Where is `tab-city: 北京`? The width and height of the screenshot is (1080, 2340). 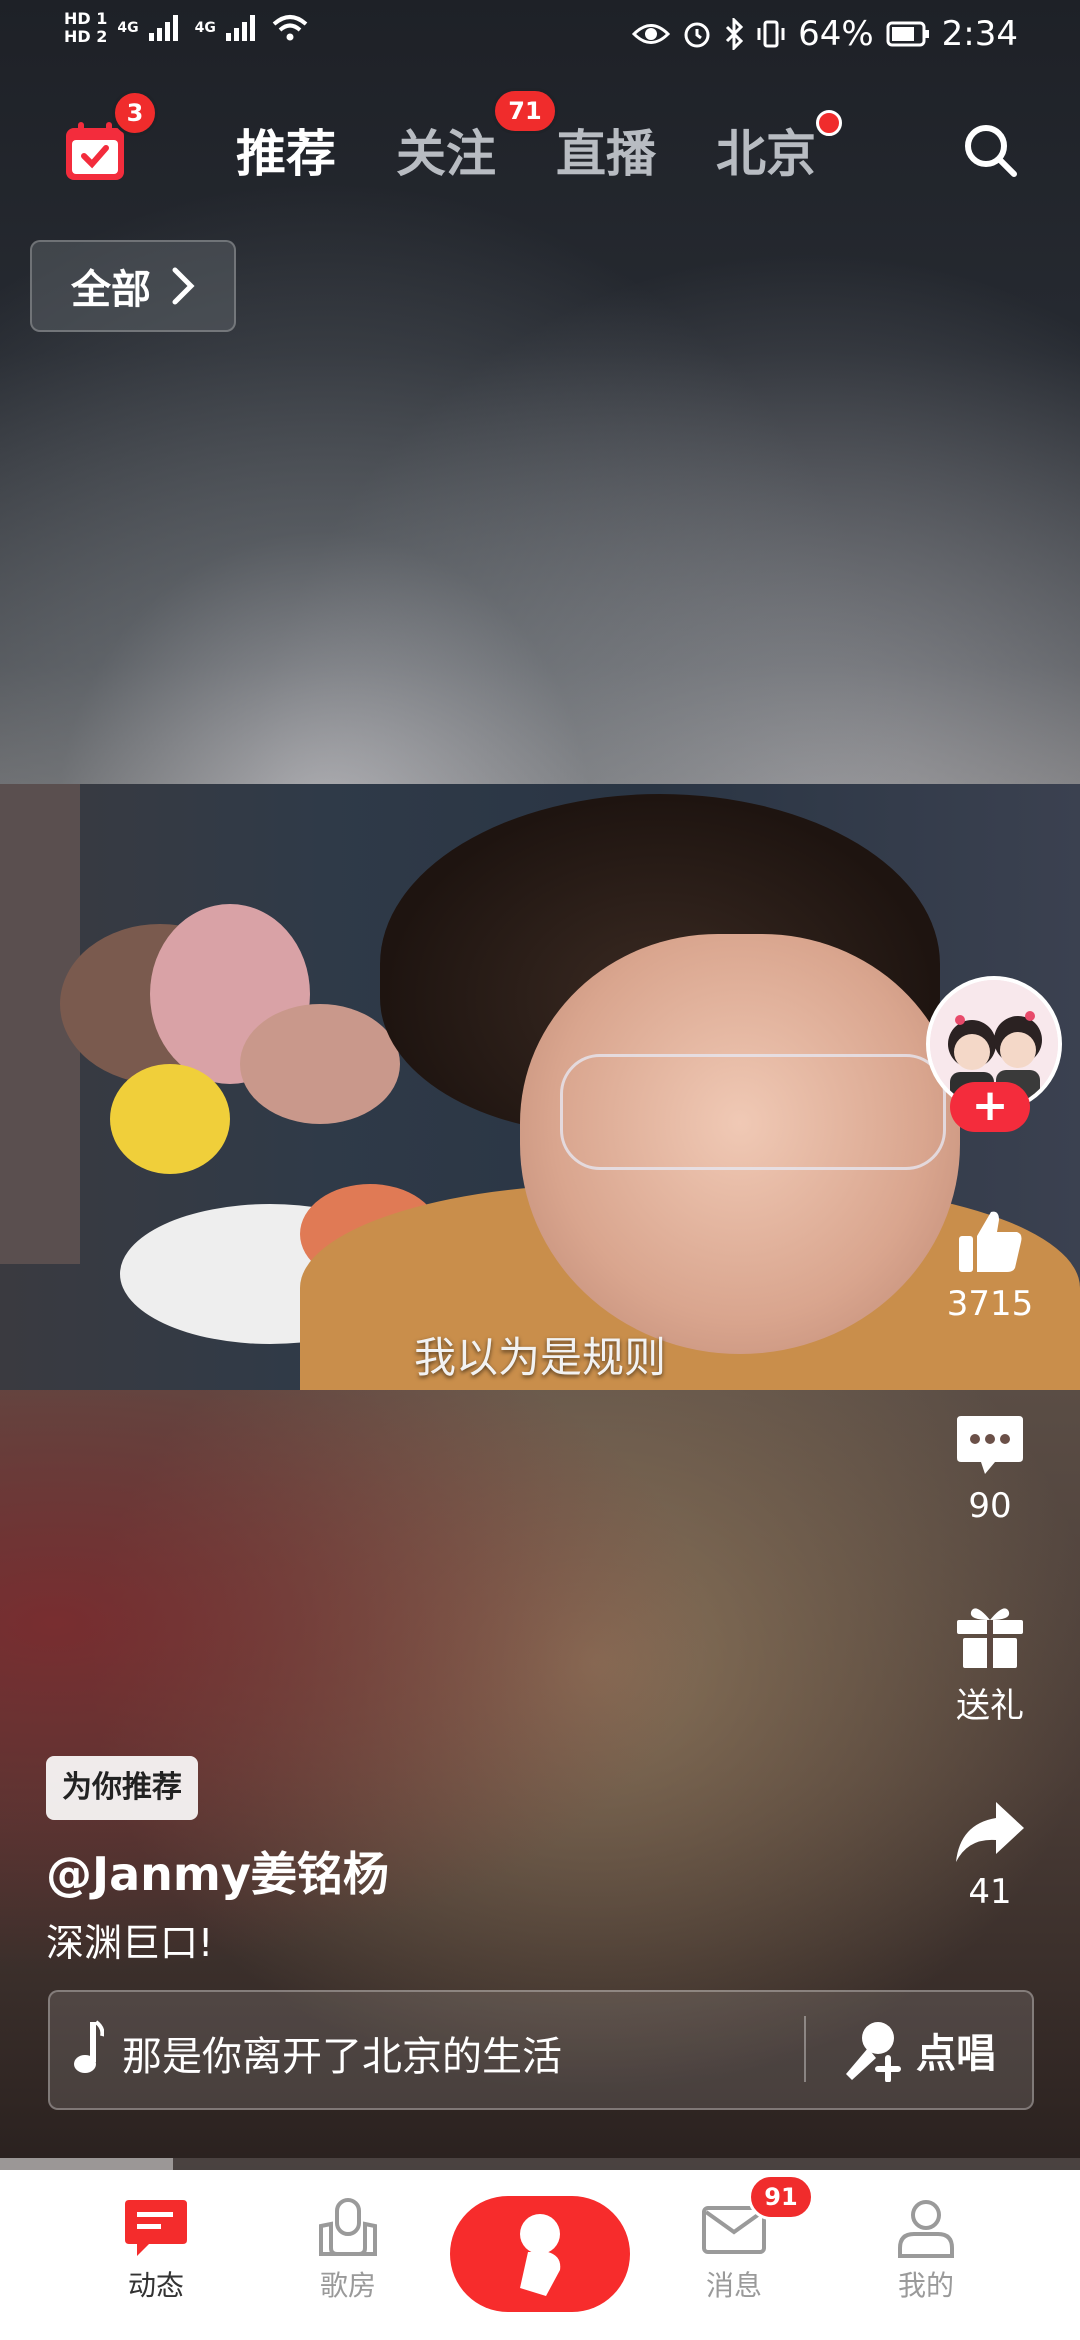
tab-city: 北京 is located at coordinates (779, 148).